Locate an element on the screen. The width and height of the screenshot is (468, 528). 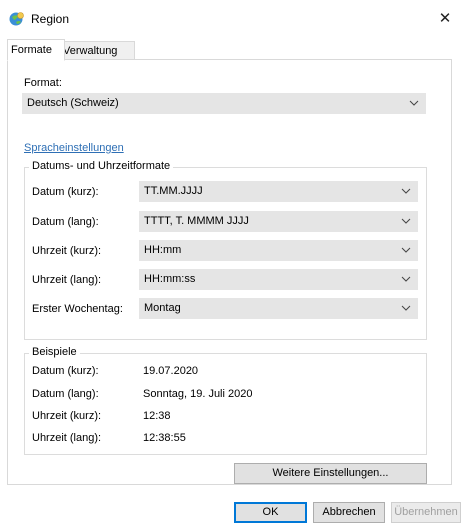
datum-lang-label: Datum (lang): is located at coordinates (65, 222).